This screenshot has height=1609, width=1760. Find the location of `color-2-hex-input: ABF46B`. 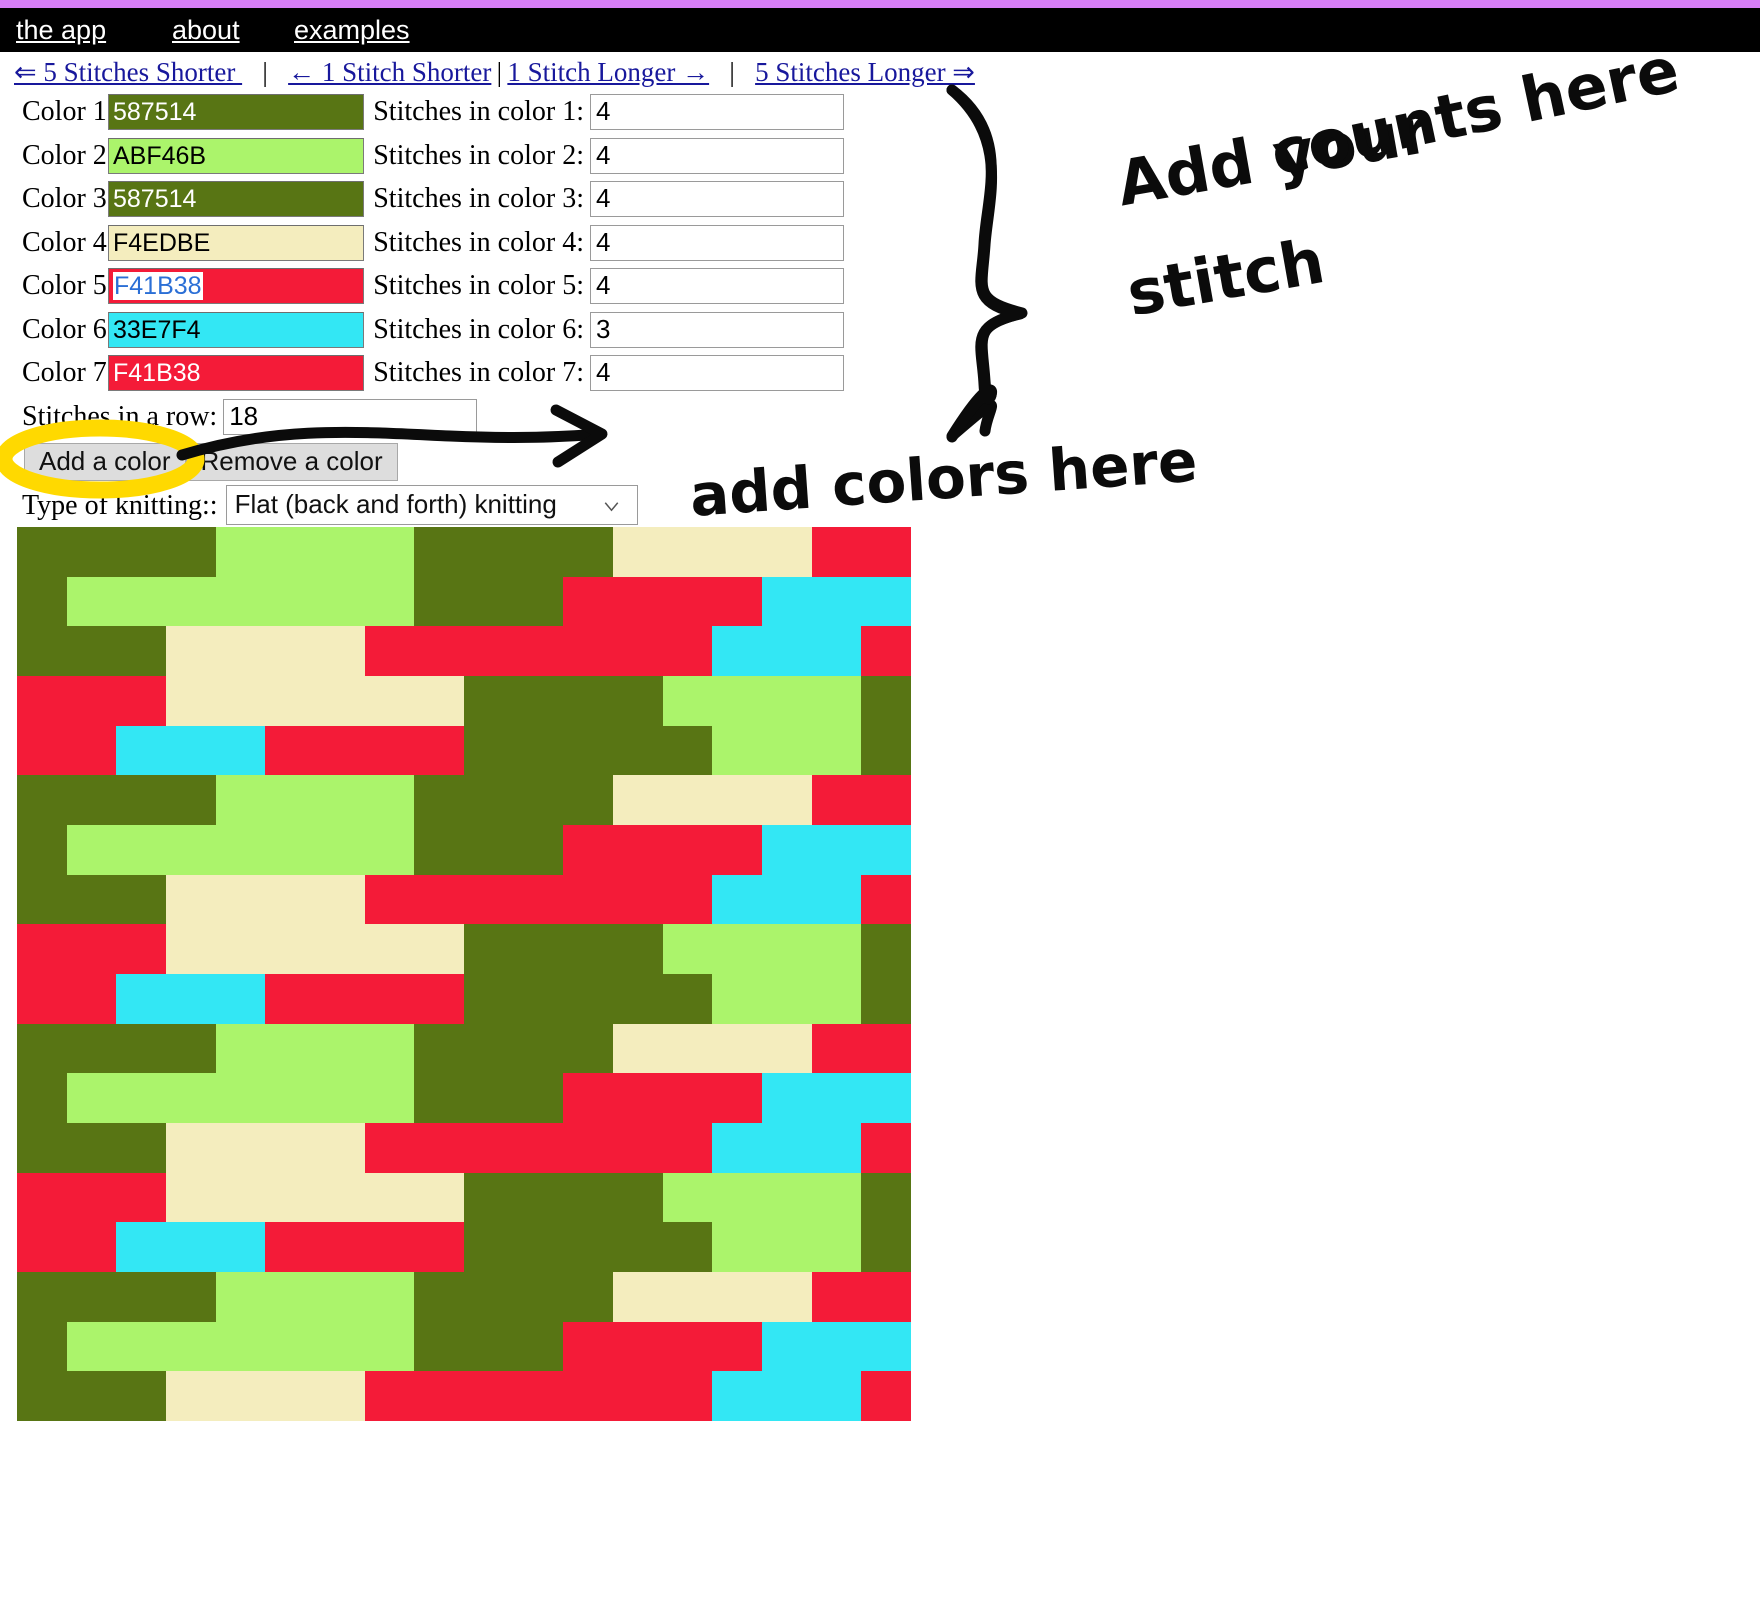

color-2-hex-input: ABF46B is located at coordinates (236, 155).